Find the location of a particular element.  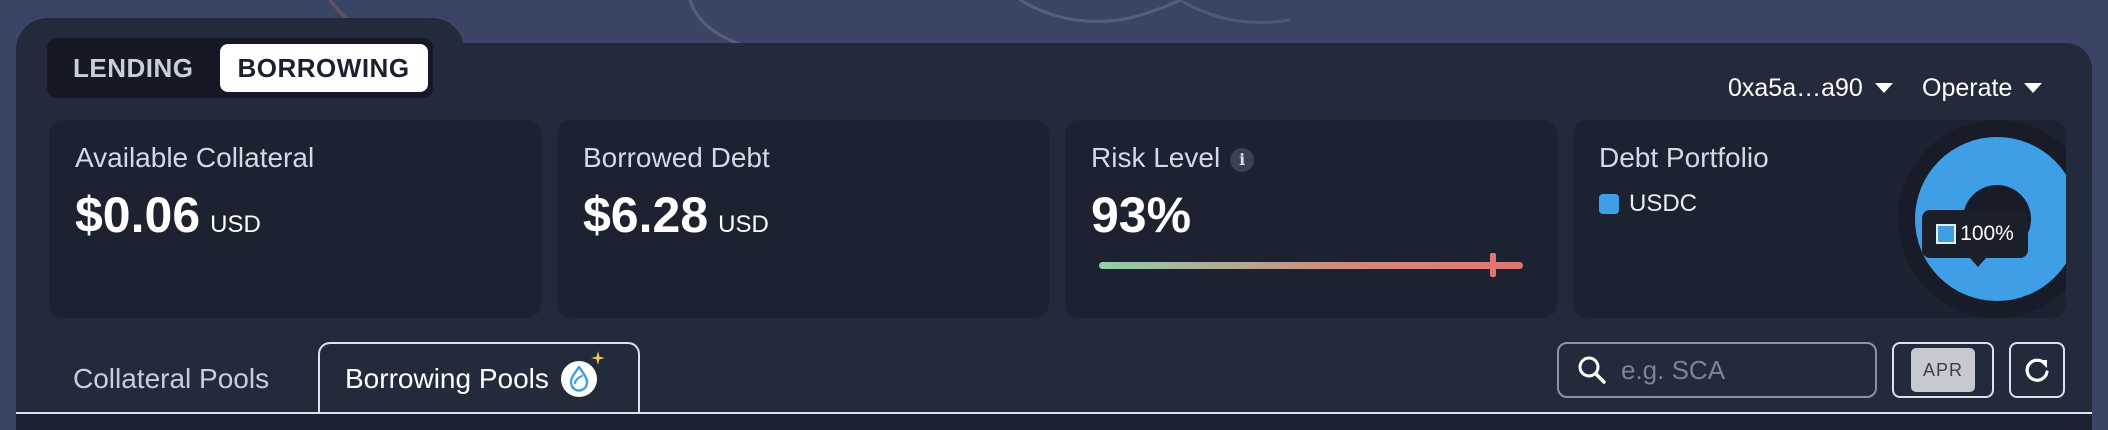

tab-label: Borrowing Pools is located at coordinates (447, 378).